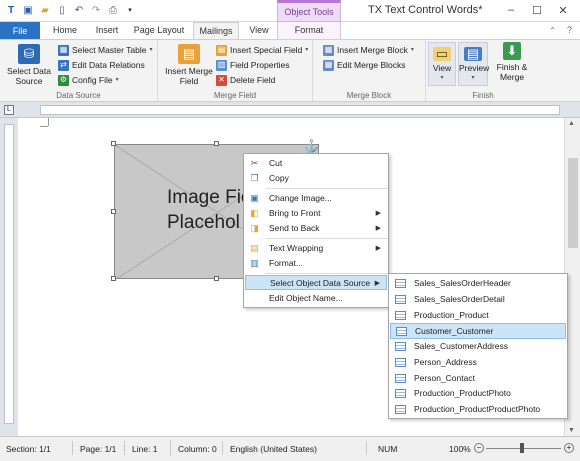 The image size is (580, 461). Describe the element at coordinates (364, 65) in the screenshot. I see `edit-merge-blocks-button: ▦ Edit Merge Blocks` at that location.